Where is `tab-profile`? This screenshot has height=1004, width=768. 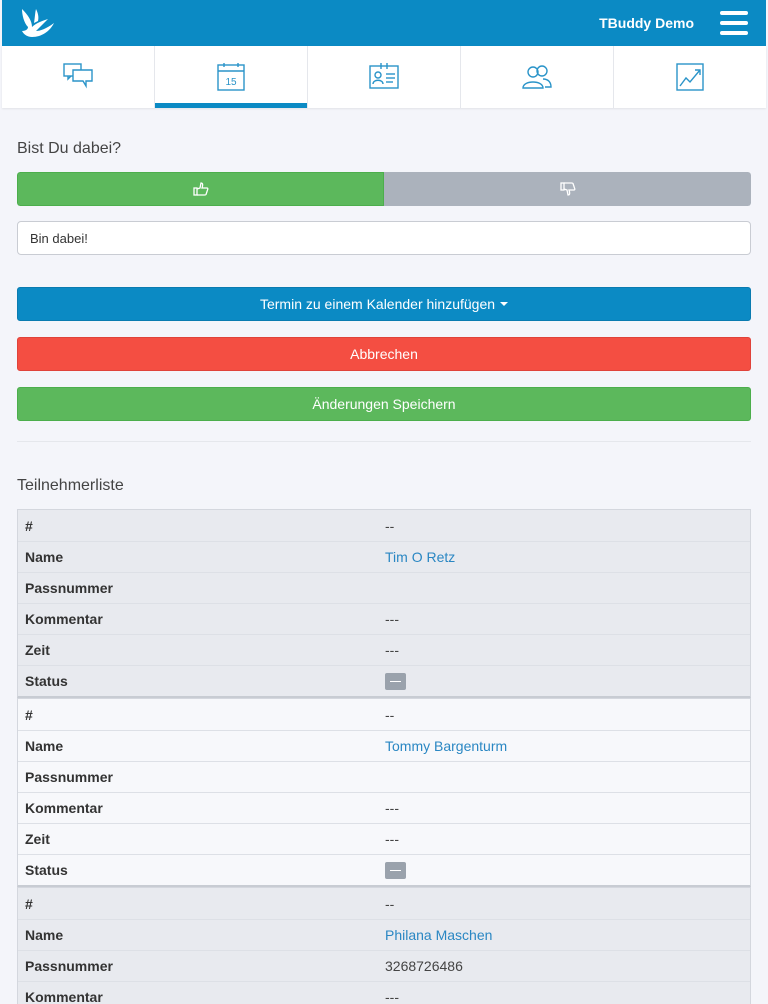 tab-profile is located at coordinates (384, 77).